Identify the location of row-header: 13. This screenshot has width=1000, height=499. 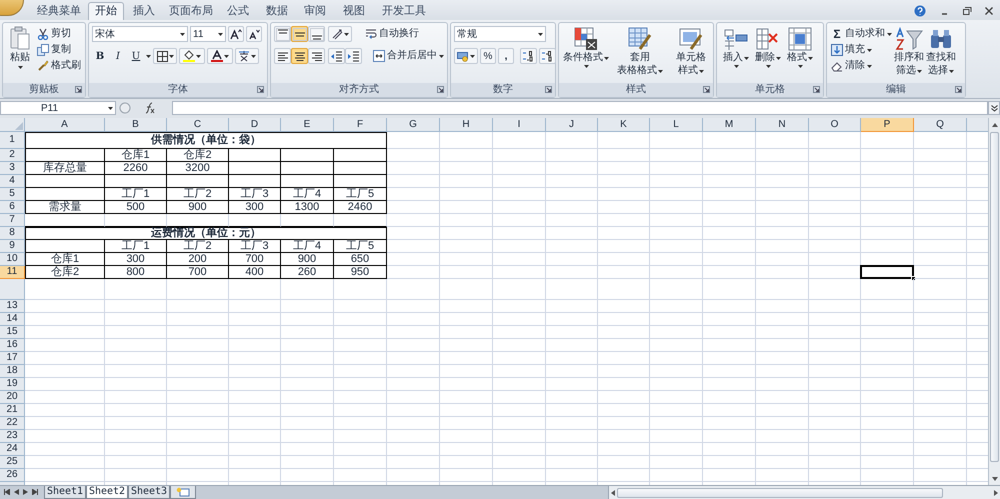
(12, 306).